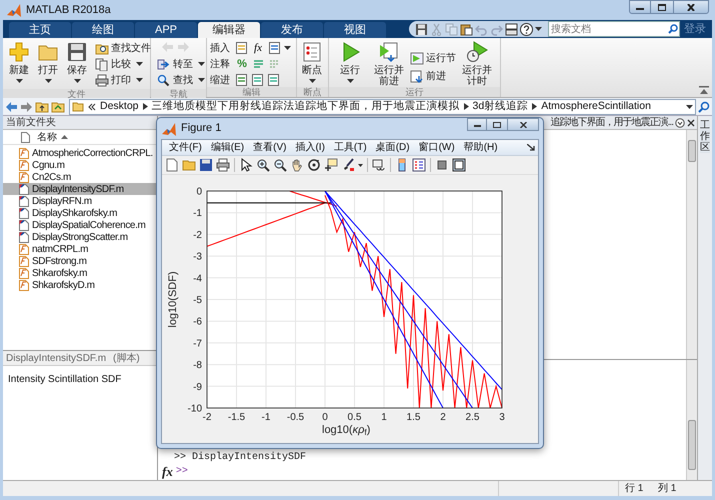 This screenshot has height=500, width=715. I want to click on tick-label: -0.5, so click(295, 417).